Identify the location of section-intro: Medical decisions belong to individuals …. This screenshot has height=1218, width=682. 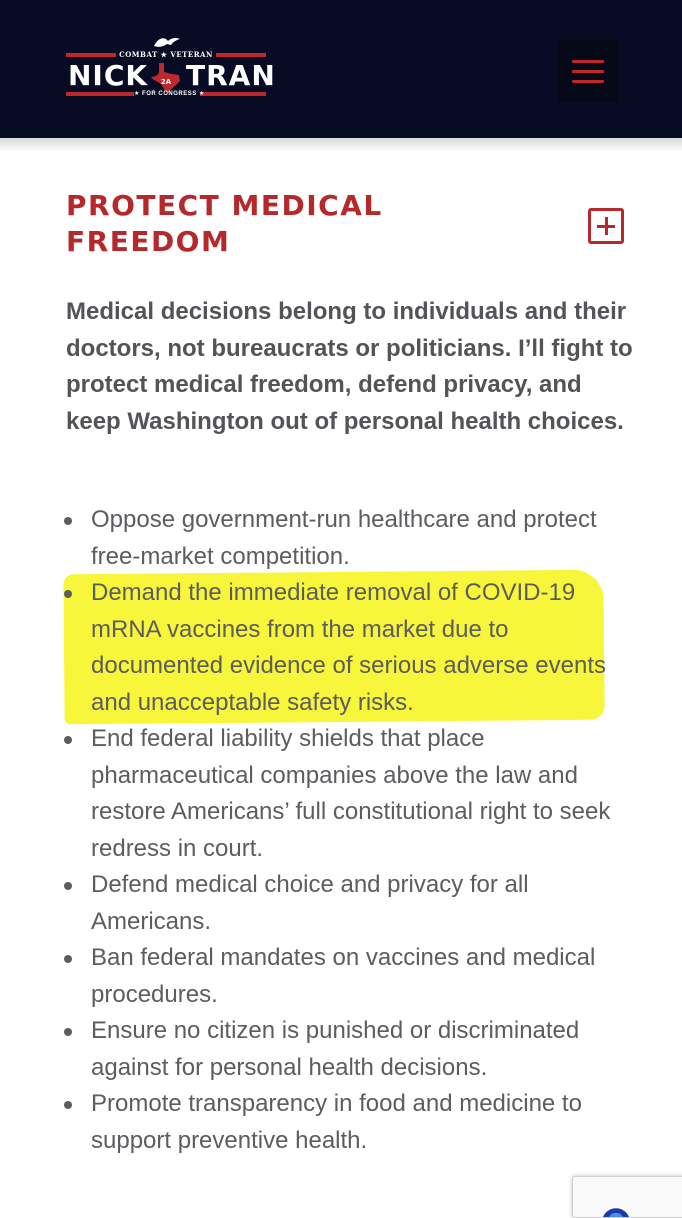
(349, 366).